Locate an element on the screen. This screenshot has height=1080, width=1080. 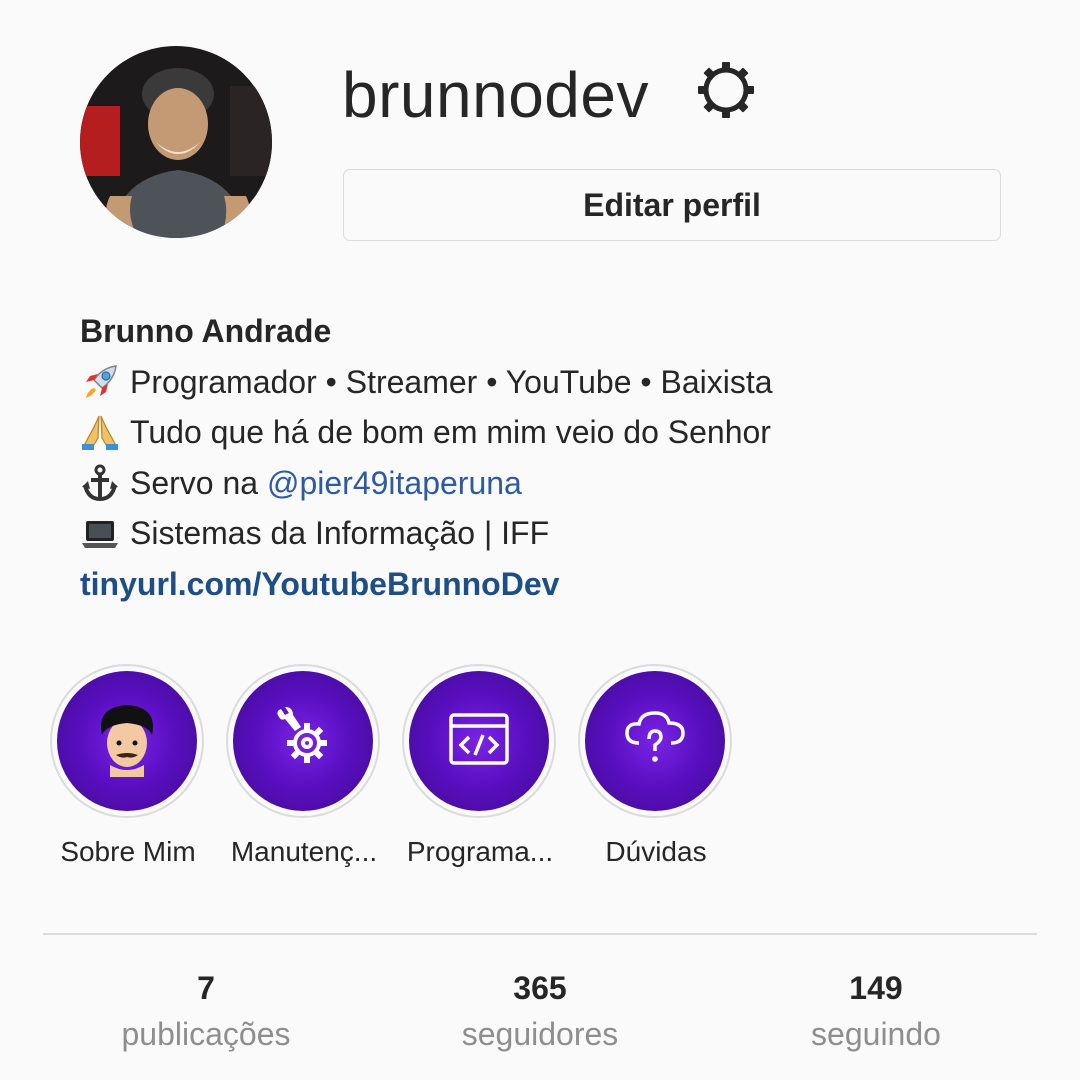
anchor-icon is located at coordinates (103, 483).